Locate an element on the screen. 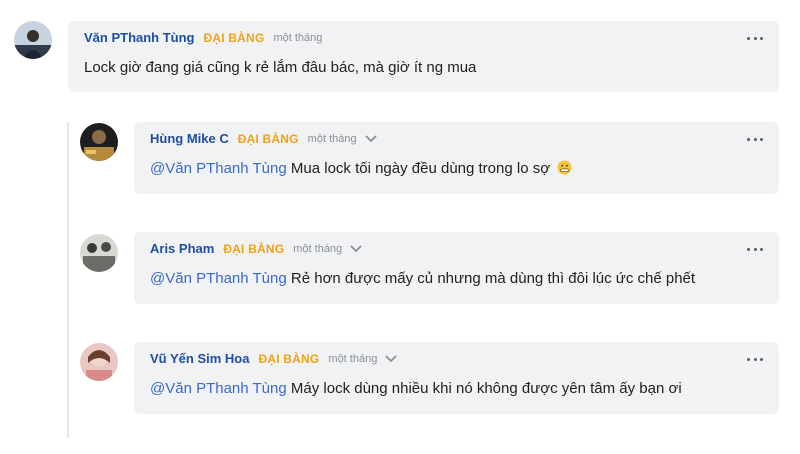 This screenshot has width=800, height=454. comment-meta: Văn PThanh Tùng ĐẠI BÀNG một tháng is located at coordinates (203, 37).